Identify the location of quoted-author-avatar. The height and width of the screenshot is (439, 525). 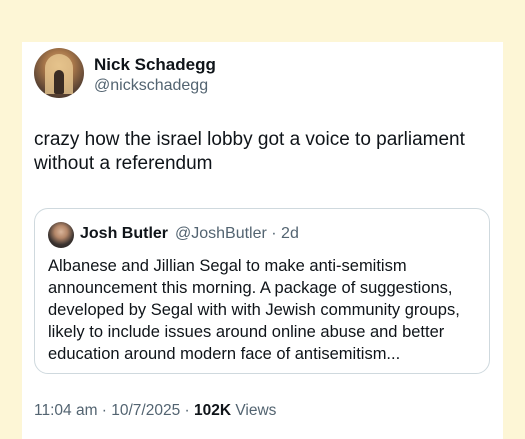
(61, 235).